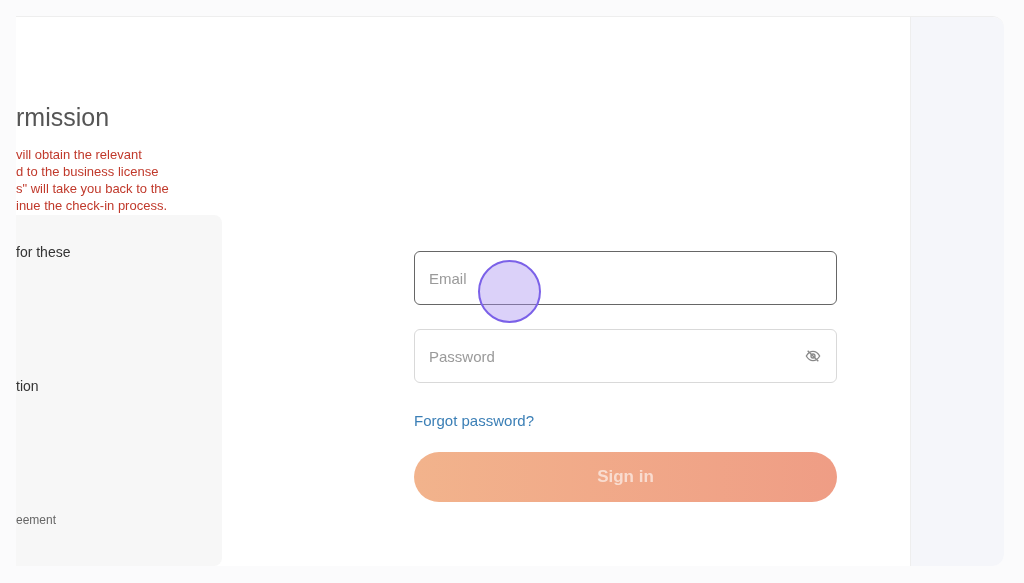 The height and width of the screenshot is (583, 1024). Describe the element at coordinates (63, 117) in the screenshot. I see `section-heading: rmission` at that location.